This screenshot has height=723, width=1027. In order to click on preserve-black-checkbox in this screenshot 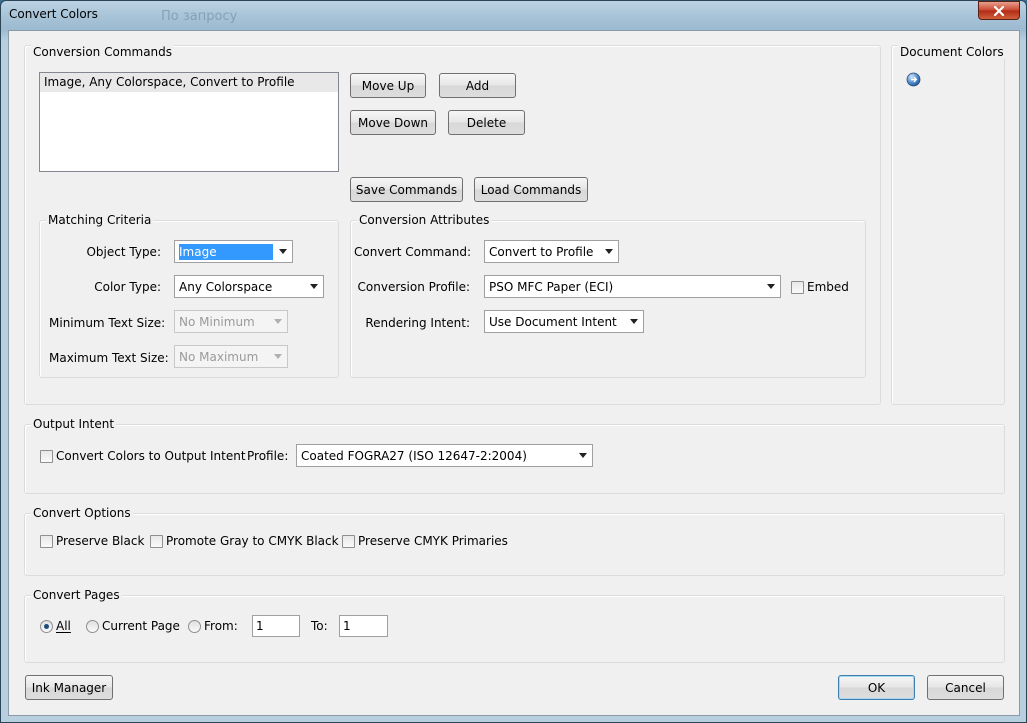, I will do `click(46, 541)`.